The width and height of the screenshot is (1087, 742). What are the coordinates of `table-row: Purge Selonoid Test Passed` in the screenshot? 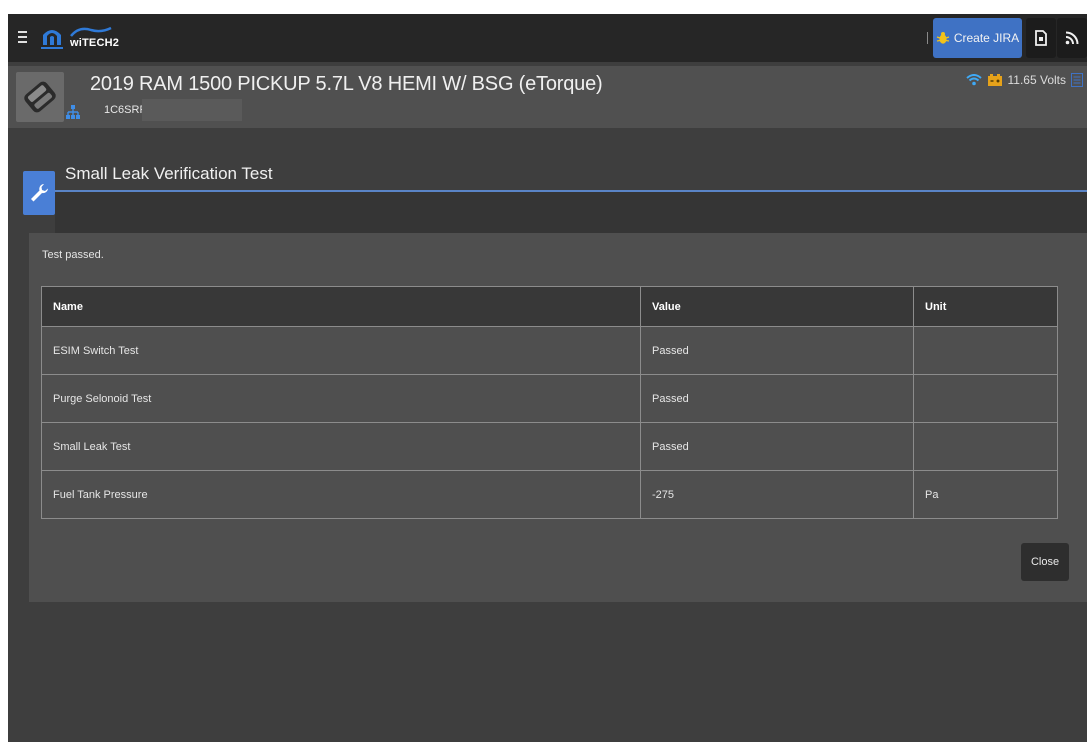 It's located at (549, 398).